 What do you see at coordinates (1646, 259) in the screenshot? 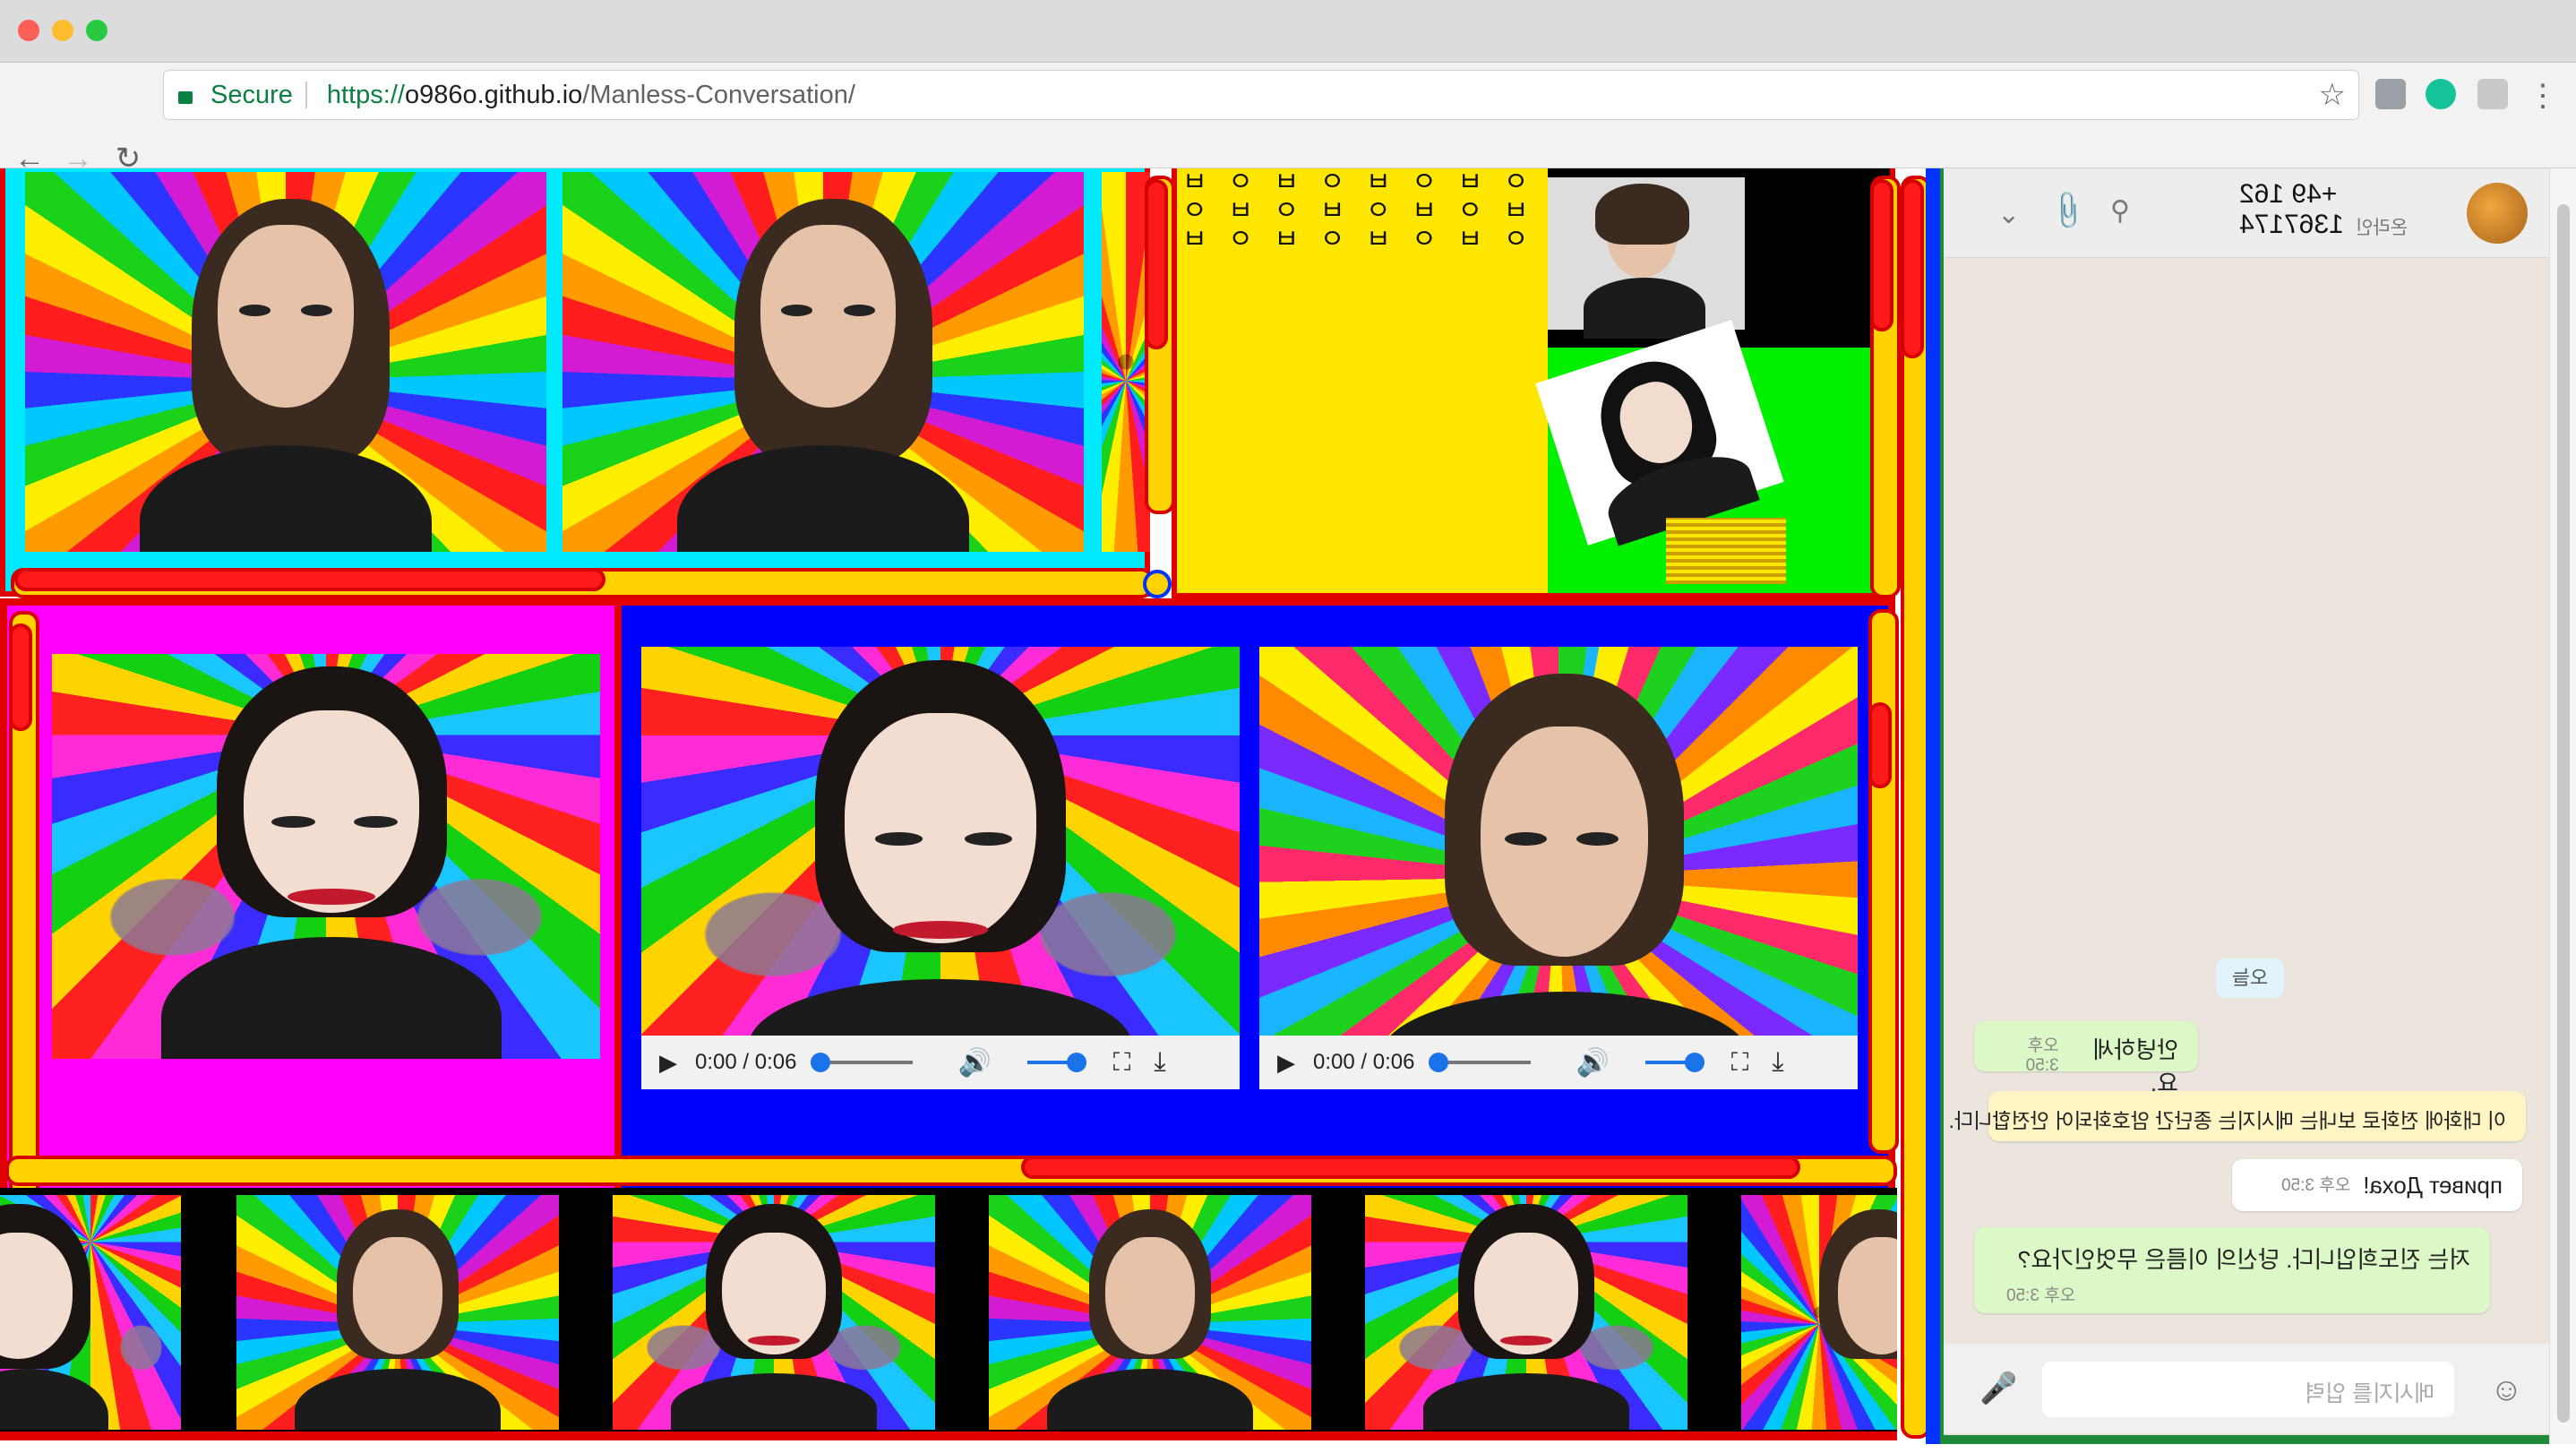
I see `collage-photo-woman` at bounding box center [1646, 259].